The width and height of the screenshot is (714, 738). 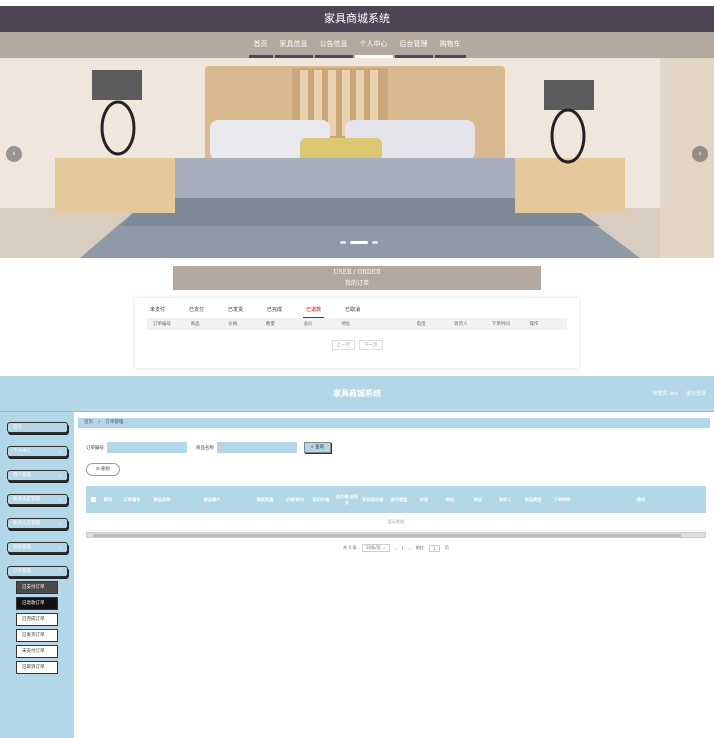 I want to click on nav-admin: 后台管理, so click(x=413, y=45).